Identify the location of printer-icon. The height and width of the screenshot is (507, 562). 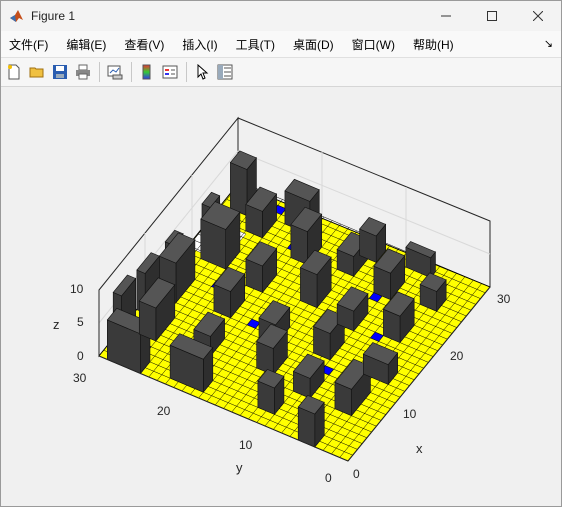
(83, 72).